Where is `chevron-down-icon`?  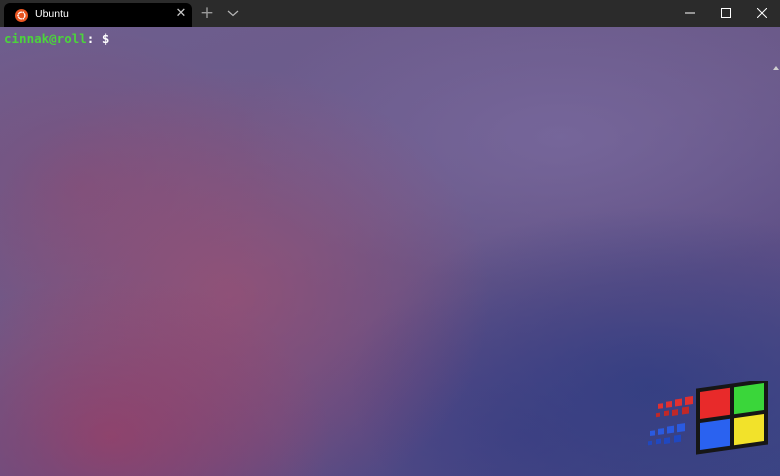
chevron-down-icon is located at coordinates (233, 13).